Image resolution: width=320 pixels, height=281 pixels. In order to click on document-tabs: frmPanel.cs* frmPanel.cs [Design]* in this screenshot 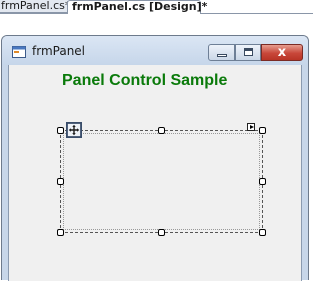, I will do `click(156, 7)`.